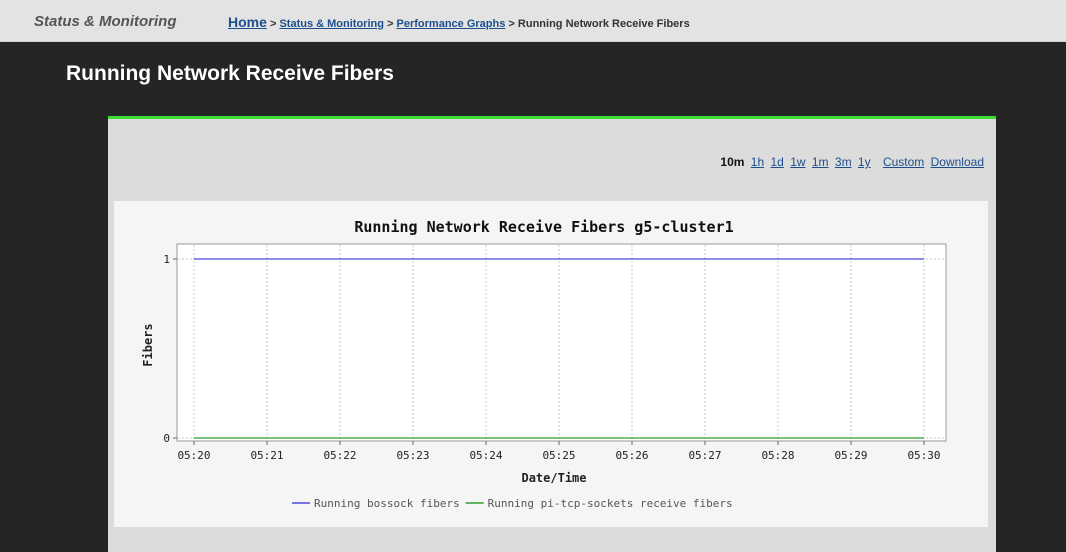 This screenshot has height=552, width=1066. Describe the element at coordinates (603, 24) in the screenshot. I see `breadcrumb-current: Running Network Receive Fibers` at that location.